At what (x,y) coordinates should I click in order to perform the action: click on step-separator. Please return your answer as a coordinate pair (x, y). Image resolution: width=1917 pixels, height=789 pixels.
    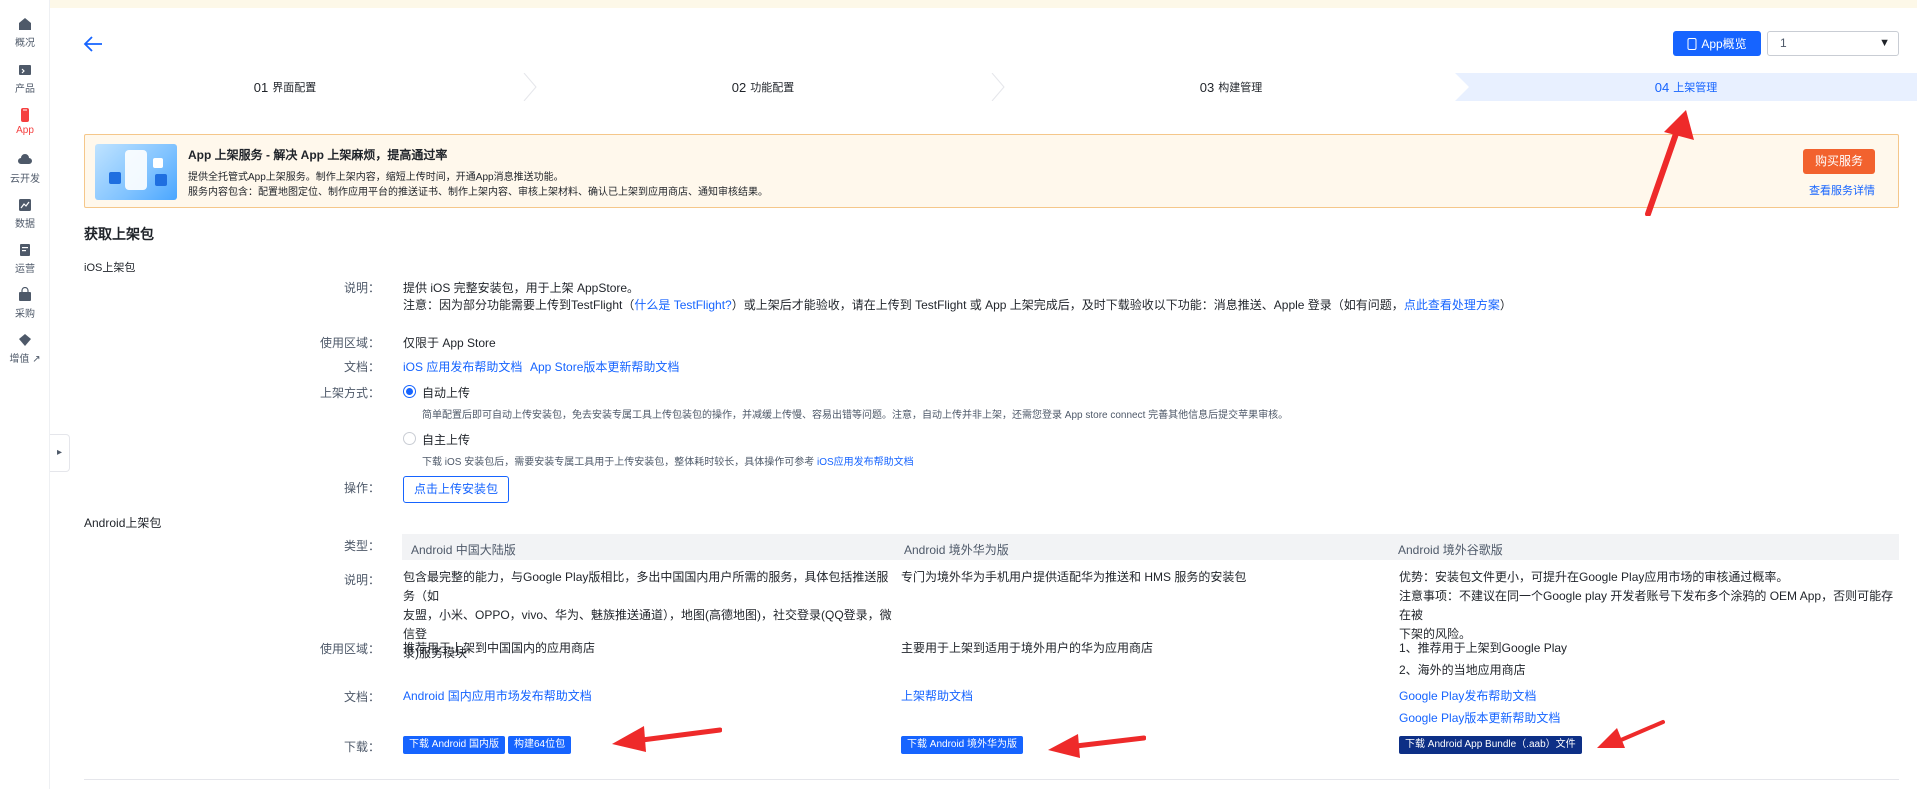
    Looking at the image, I should click on (998, 87).